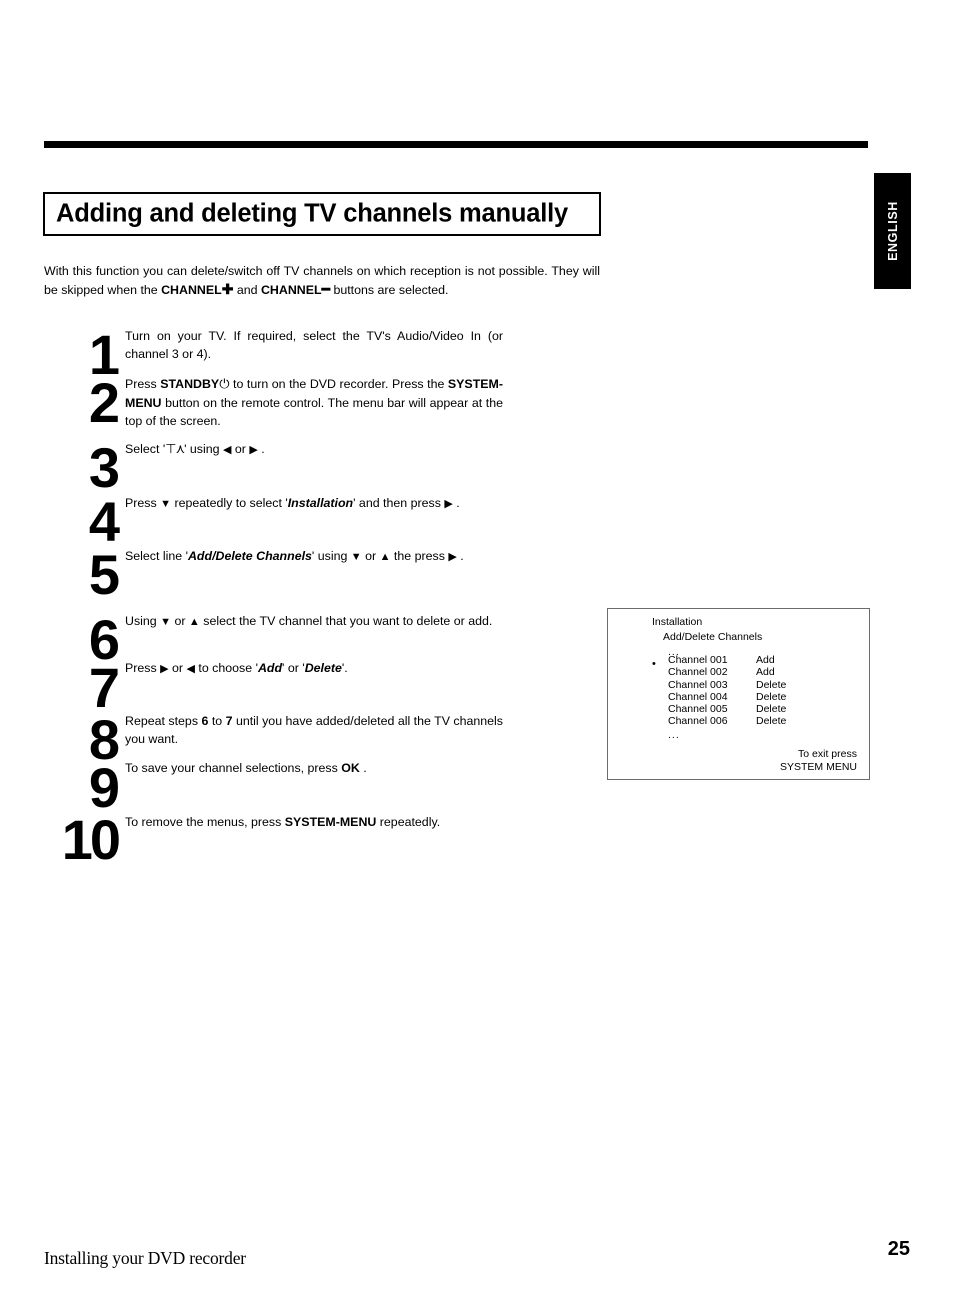  I want to click on step-3-part4: ., so click(261, 449).